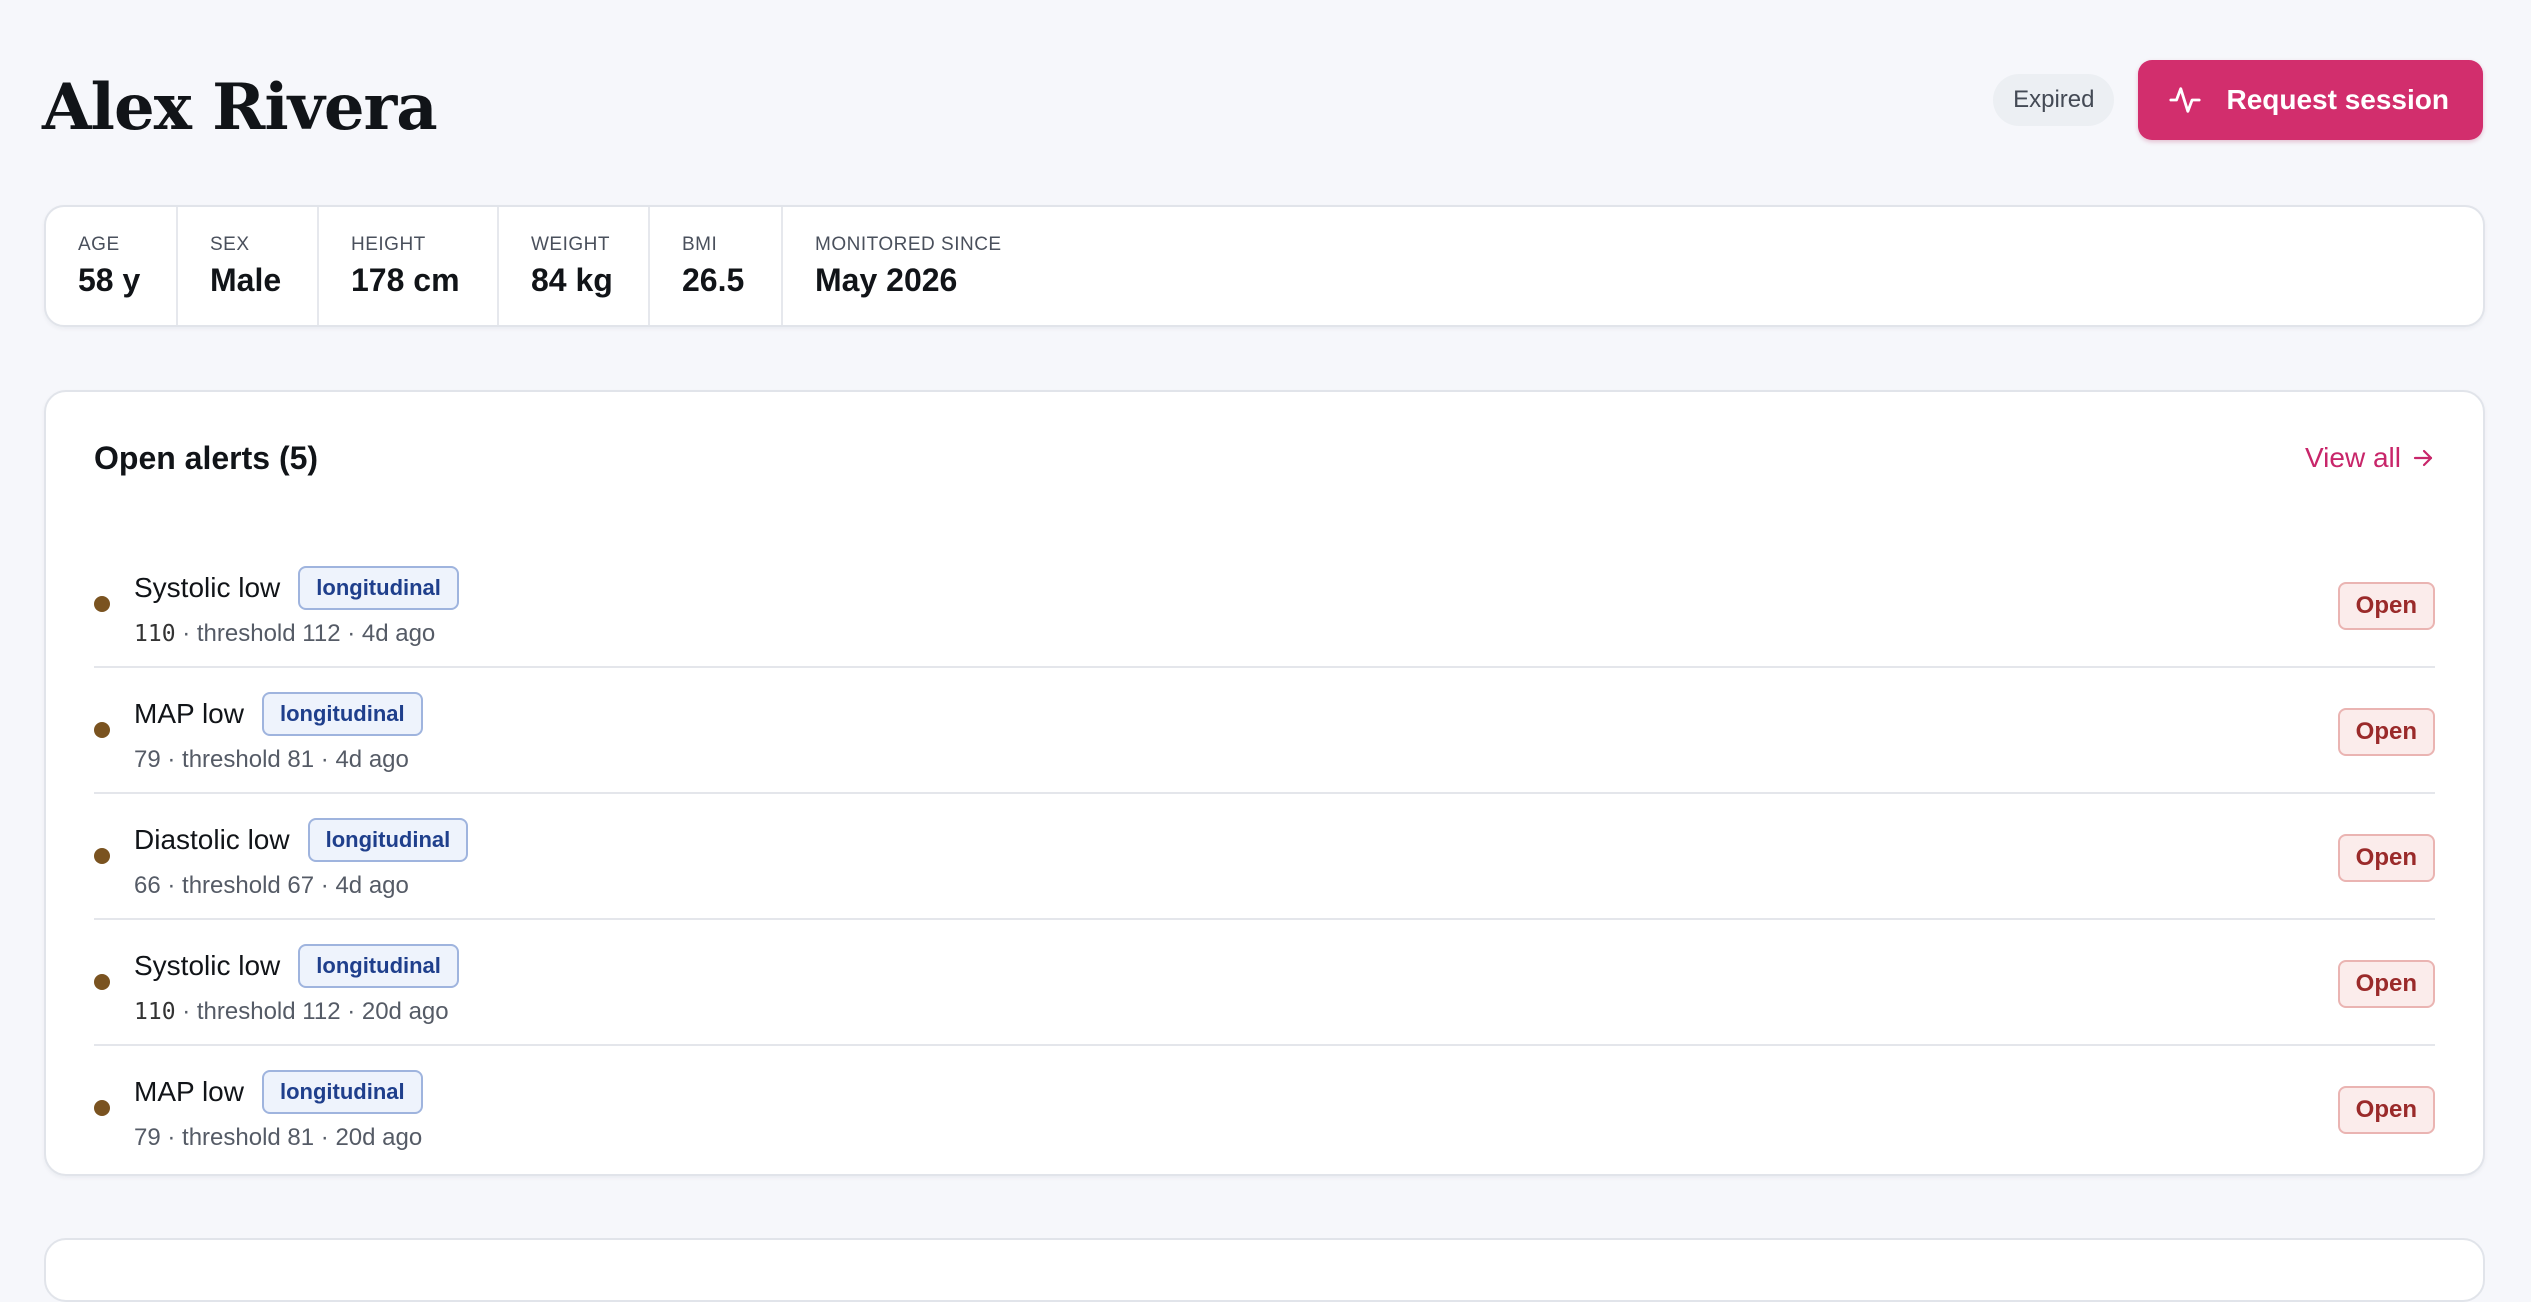 The height and width of the screenshot is (1302, 2531). Describe the element at coordinates (2423, 458) in the screenshot. I see `arrow-right-icon` at that location.